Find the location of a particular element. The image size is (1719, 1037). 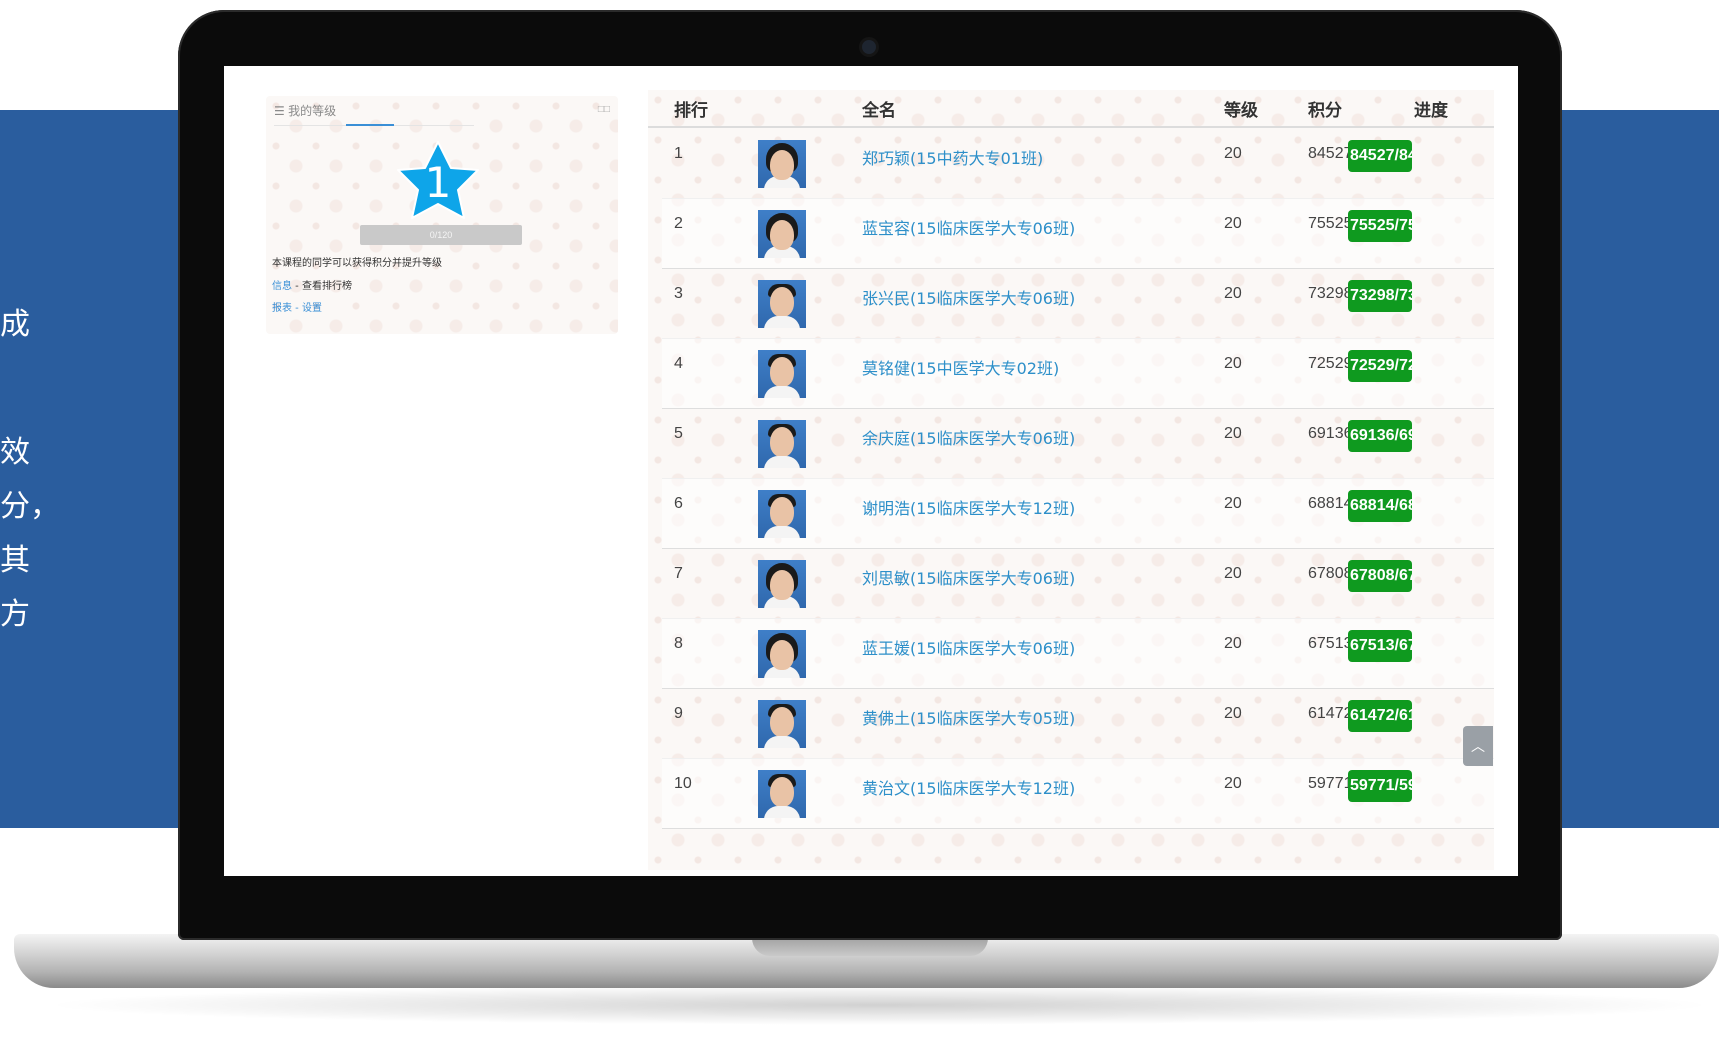

rank-cell: 1 is located at coordinates (678, 153).